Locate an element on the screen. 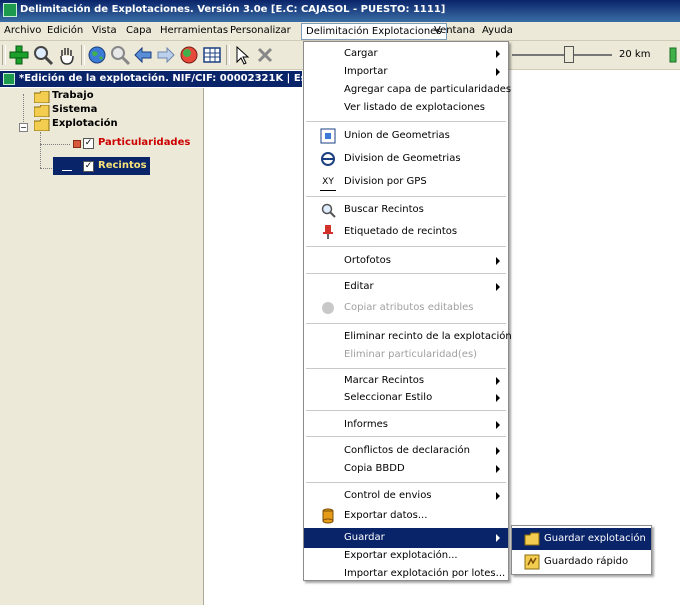 The height and width of the screenshot is (605, 680). menu-item-guardar: Guardar is located at coordinates (406, 538).